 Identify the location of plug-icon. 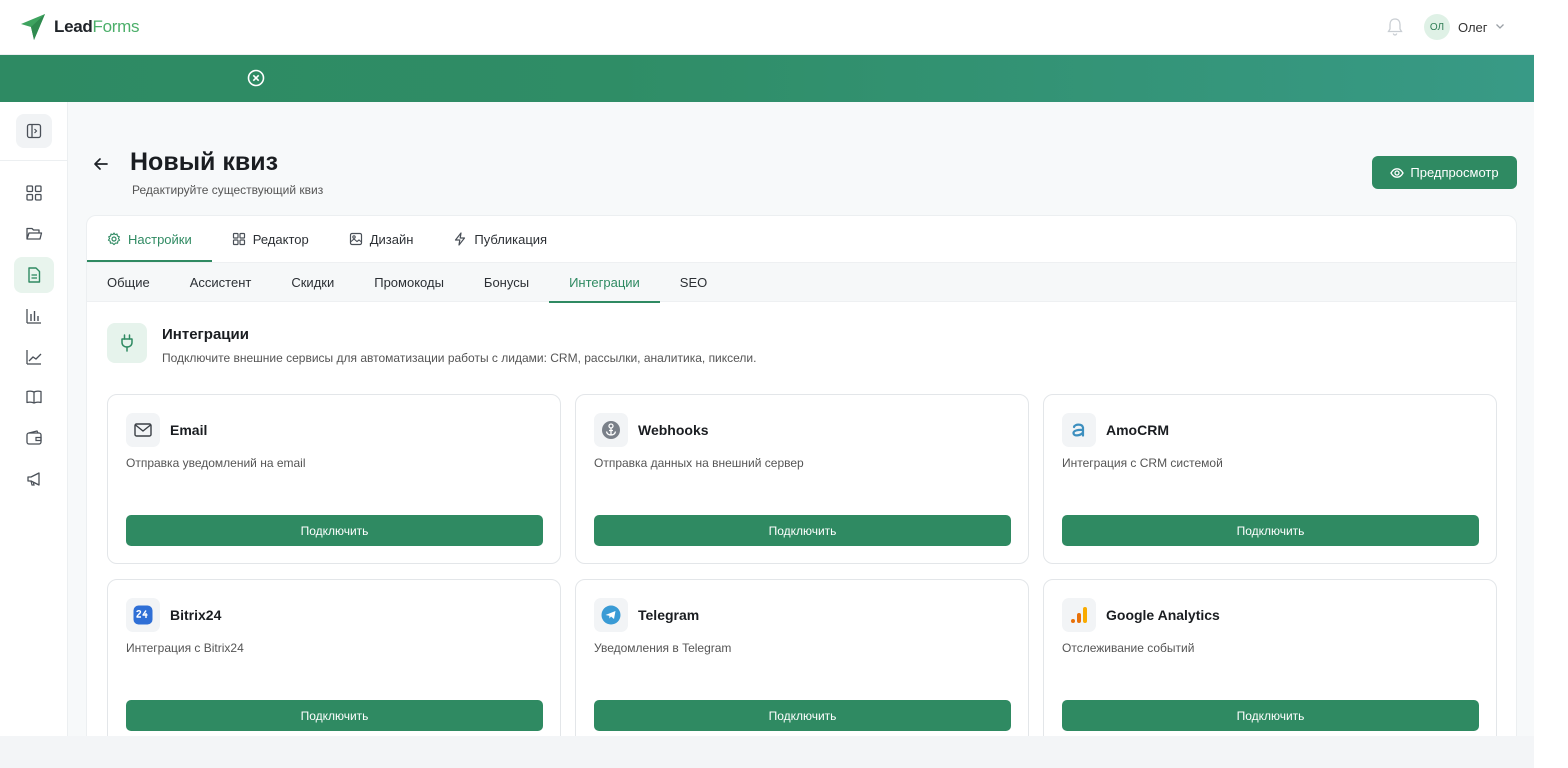
(127, 343).